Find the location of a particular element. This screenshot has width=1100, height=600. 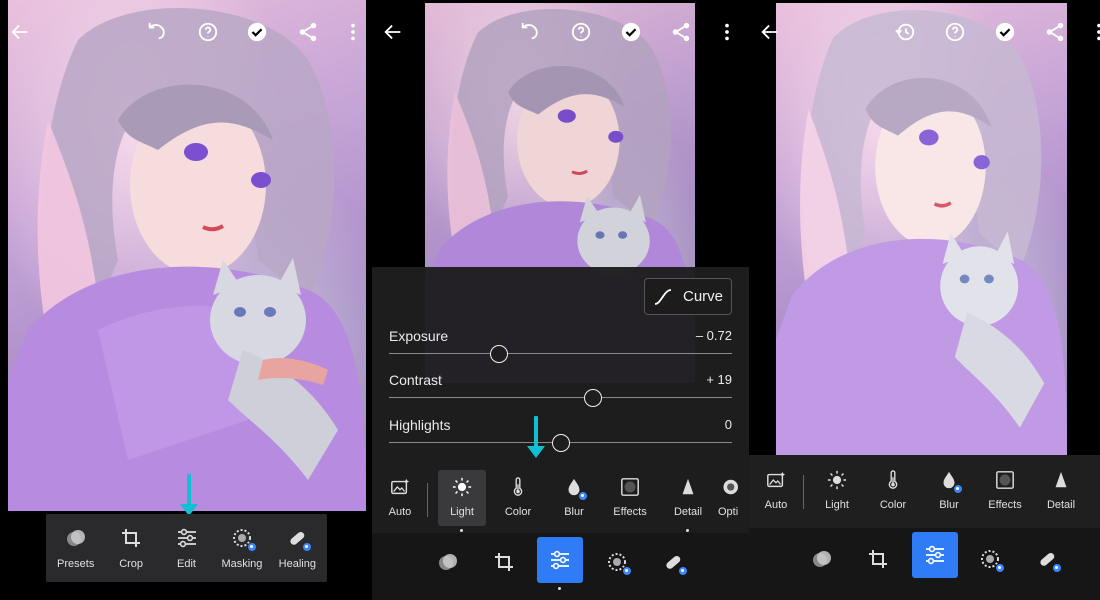

crop-label: Crop is located at coordinates (131, 563).